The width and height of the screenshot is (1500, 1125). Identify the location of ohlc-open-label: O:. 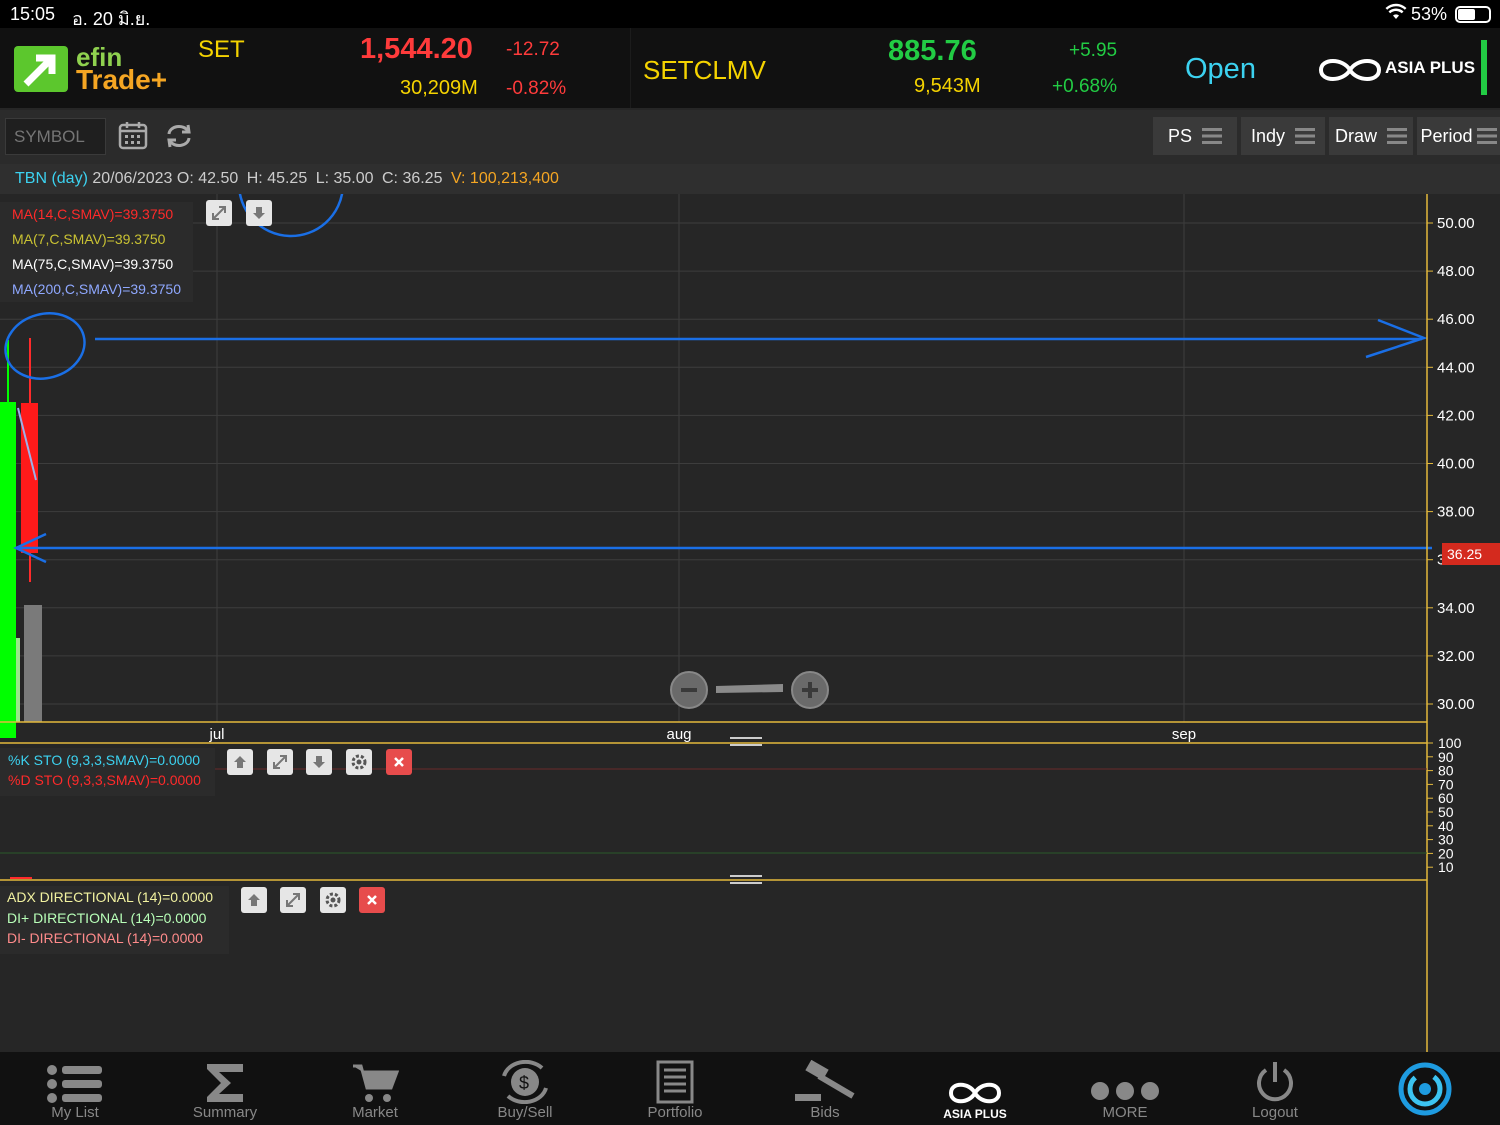
(185, 178).